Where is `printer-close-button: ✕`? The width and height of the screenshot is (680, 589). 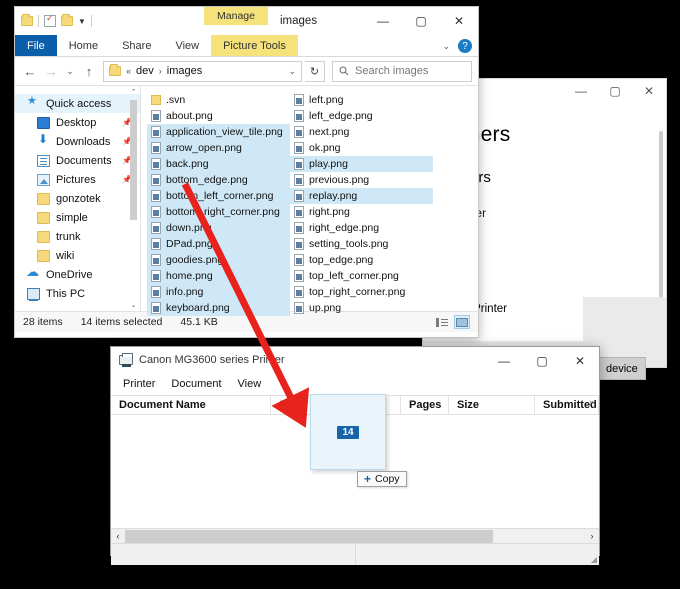 printer-close-button: ✕ is located at coordinates (580, 361).